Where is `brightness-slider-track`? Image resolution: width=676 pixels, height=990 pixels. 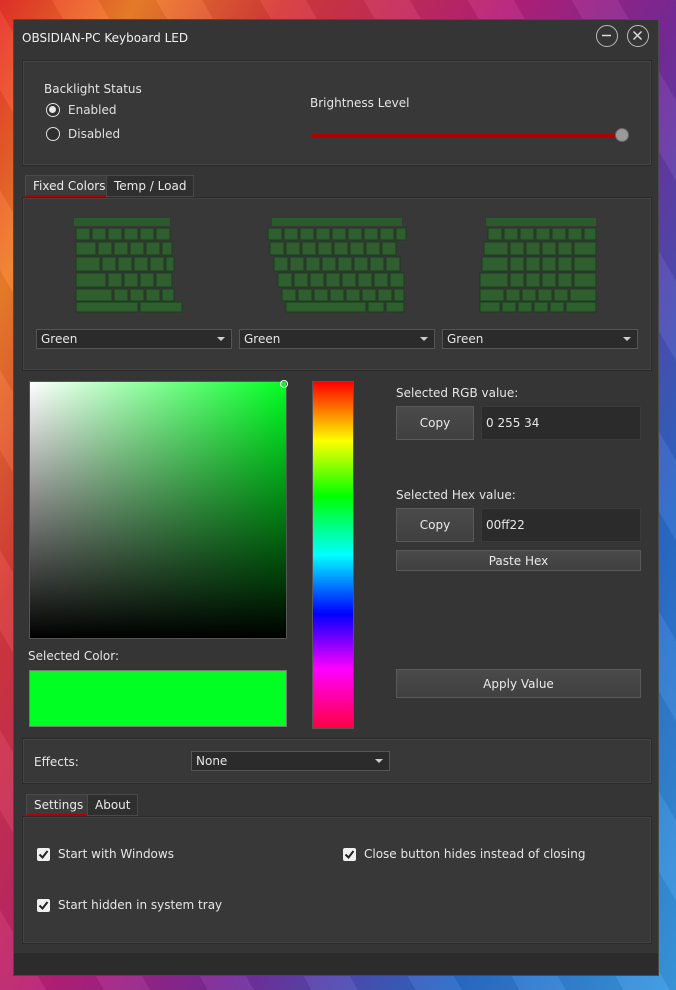
brightness-slider-track is located at coordinates (467, 136).